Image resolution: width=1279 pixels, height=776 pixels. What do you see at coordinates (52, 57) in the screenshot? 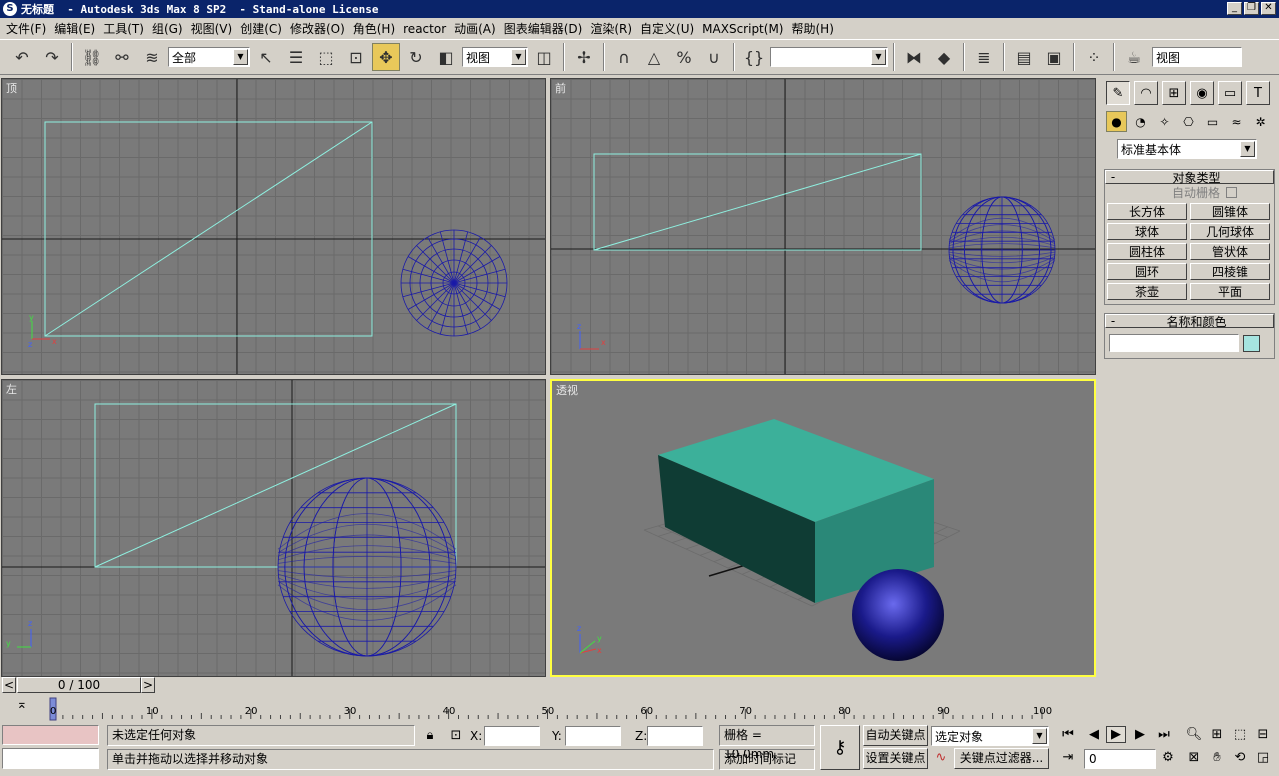
I see `redo-icon: ↷` at bounding box center [52, 57].